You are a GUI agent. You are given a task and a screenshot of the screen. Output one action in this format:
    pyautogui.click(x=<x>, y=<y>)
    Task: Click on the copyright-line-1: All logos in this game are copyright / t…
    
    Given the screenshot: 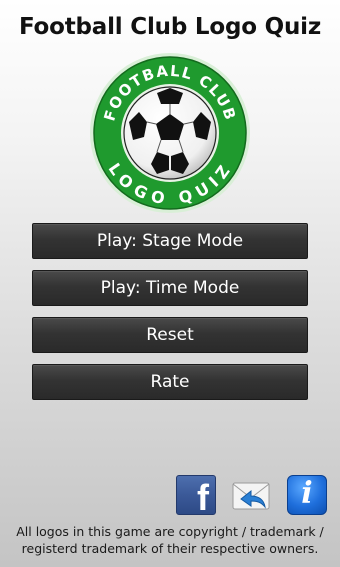 What is the action you would take?
    pyautogui.click(x=170, y=531)
    